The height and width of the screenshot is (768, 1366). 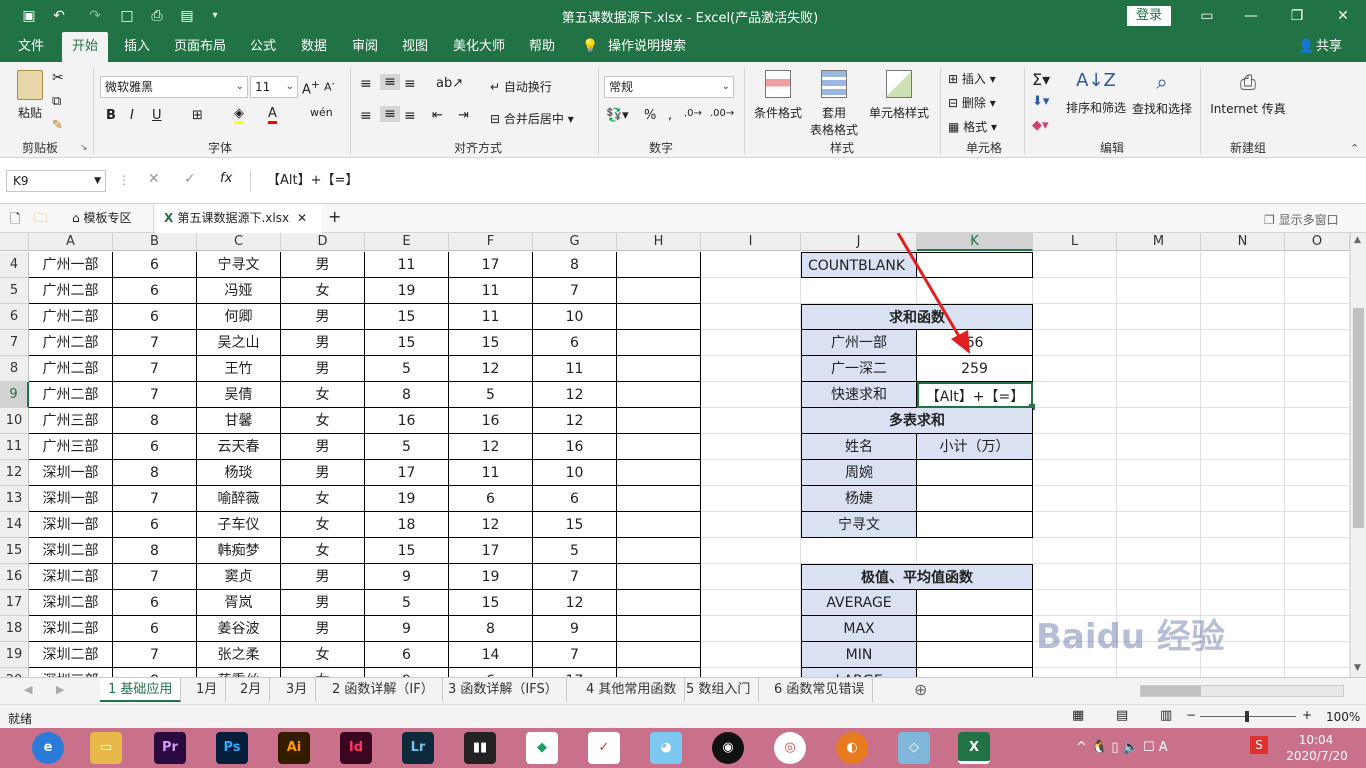 I want to click on qq-icon: ◉, so click(x=728, y=748).